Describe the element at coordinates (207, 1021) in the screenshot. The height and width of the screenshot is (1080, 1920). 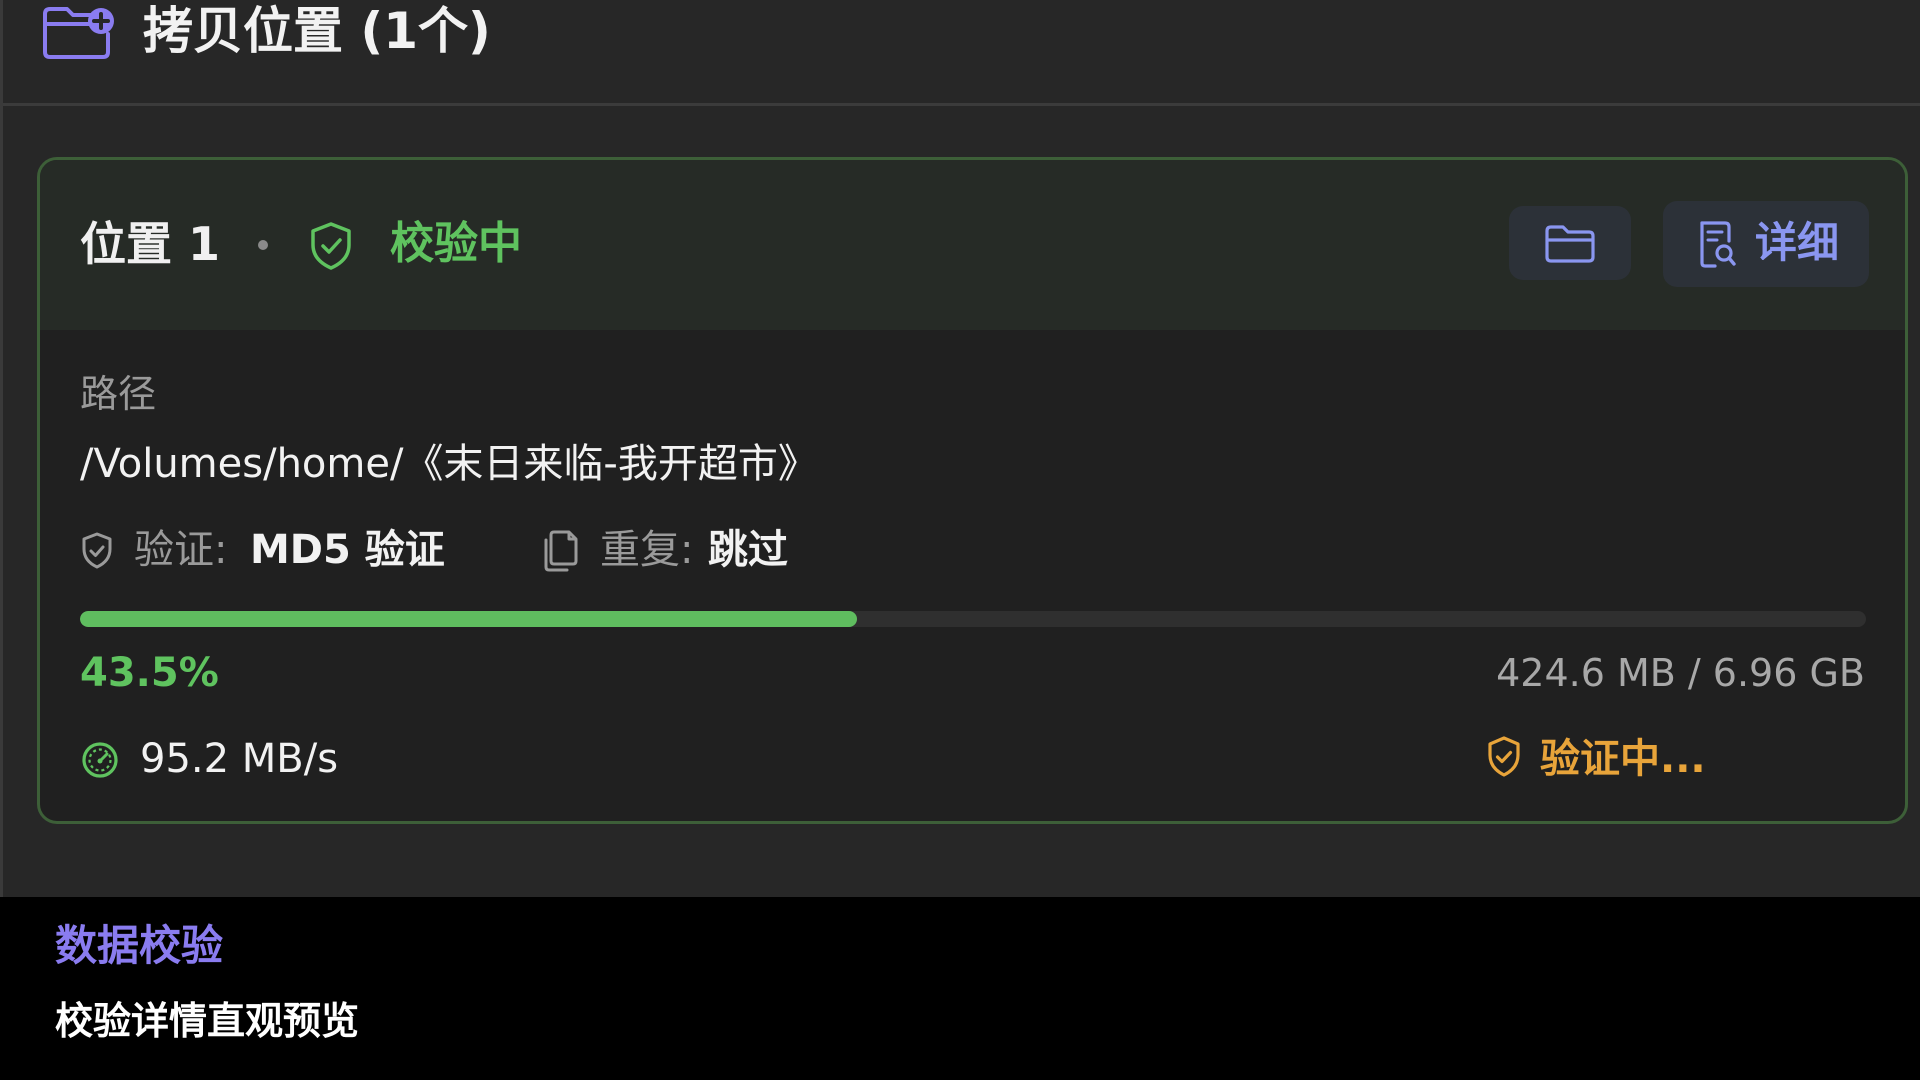
I see `caption-subtitle: 校验详情直观预览` at that location.